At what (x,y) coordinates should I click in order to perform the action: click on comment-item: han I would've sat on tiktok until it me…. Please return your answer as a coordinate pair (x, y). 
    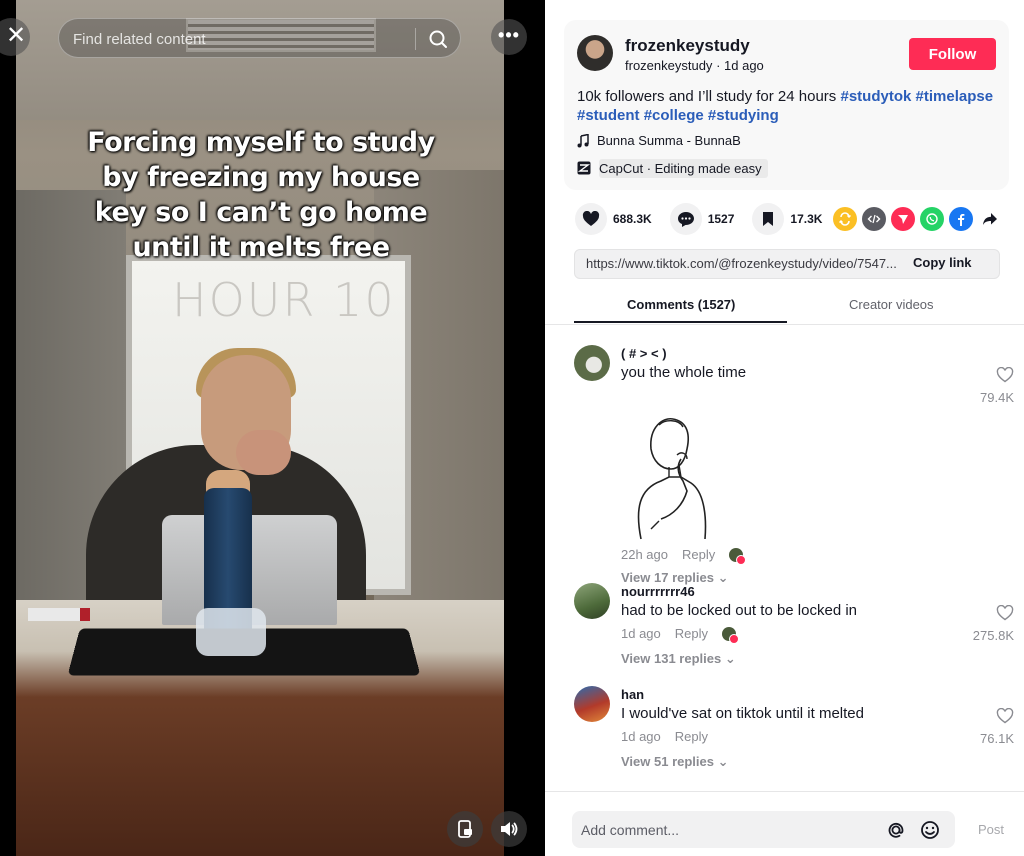
    Looking at the image, I should click on (794, 731).